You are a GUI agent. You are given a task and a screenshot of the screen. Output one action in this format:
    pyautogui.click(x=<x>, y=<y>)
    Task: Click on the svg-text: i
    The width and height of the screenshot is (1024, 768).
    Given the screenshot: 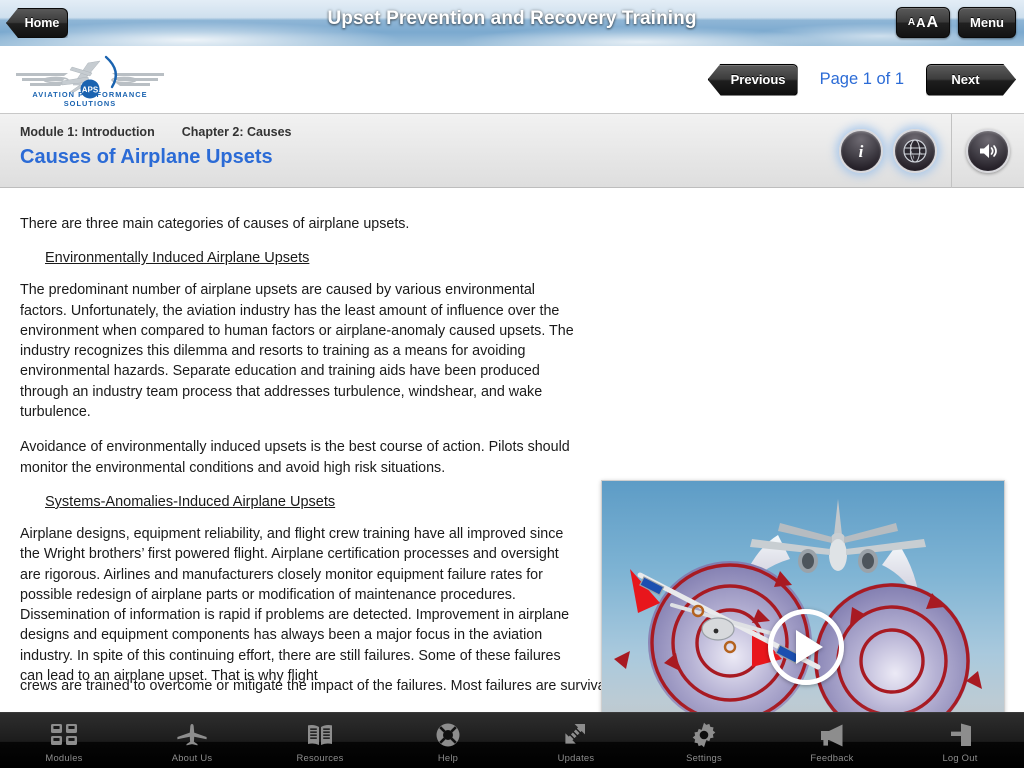 What is the action you would take?
    pyautogui.click(x=861, y=151)
    